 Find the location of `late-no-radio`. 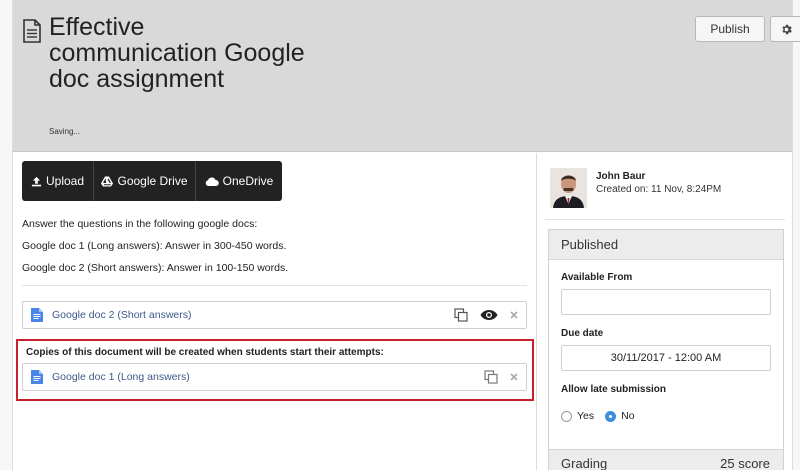

late-no-radio is located at coordinates (611, 416).